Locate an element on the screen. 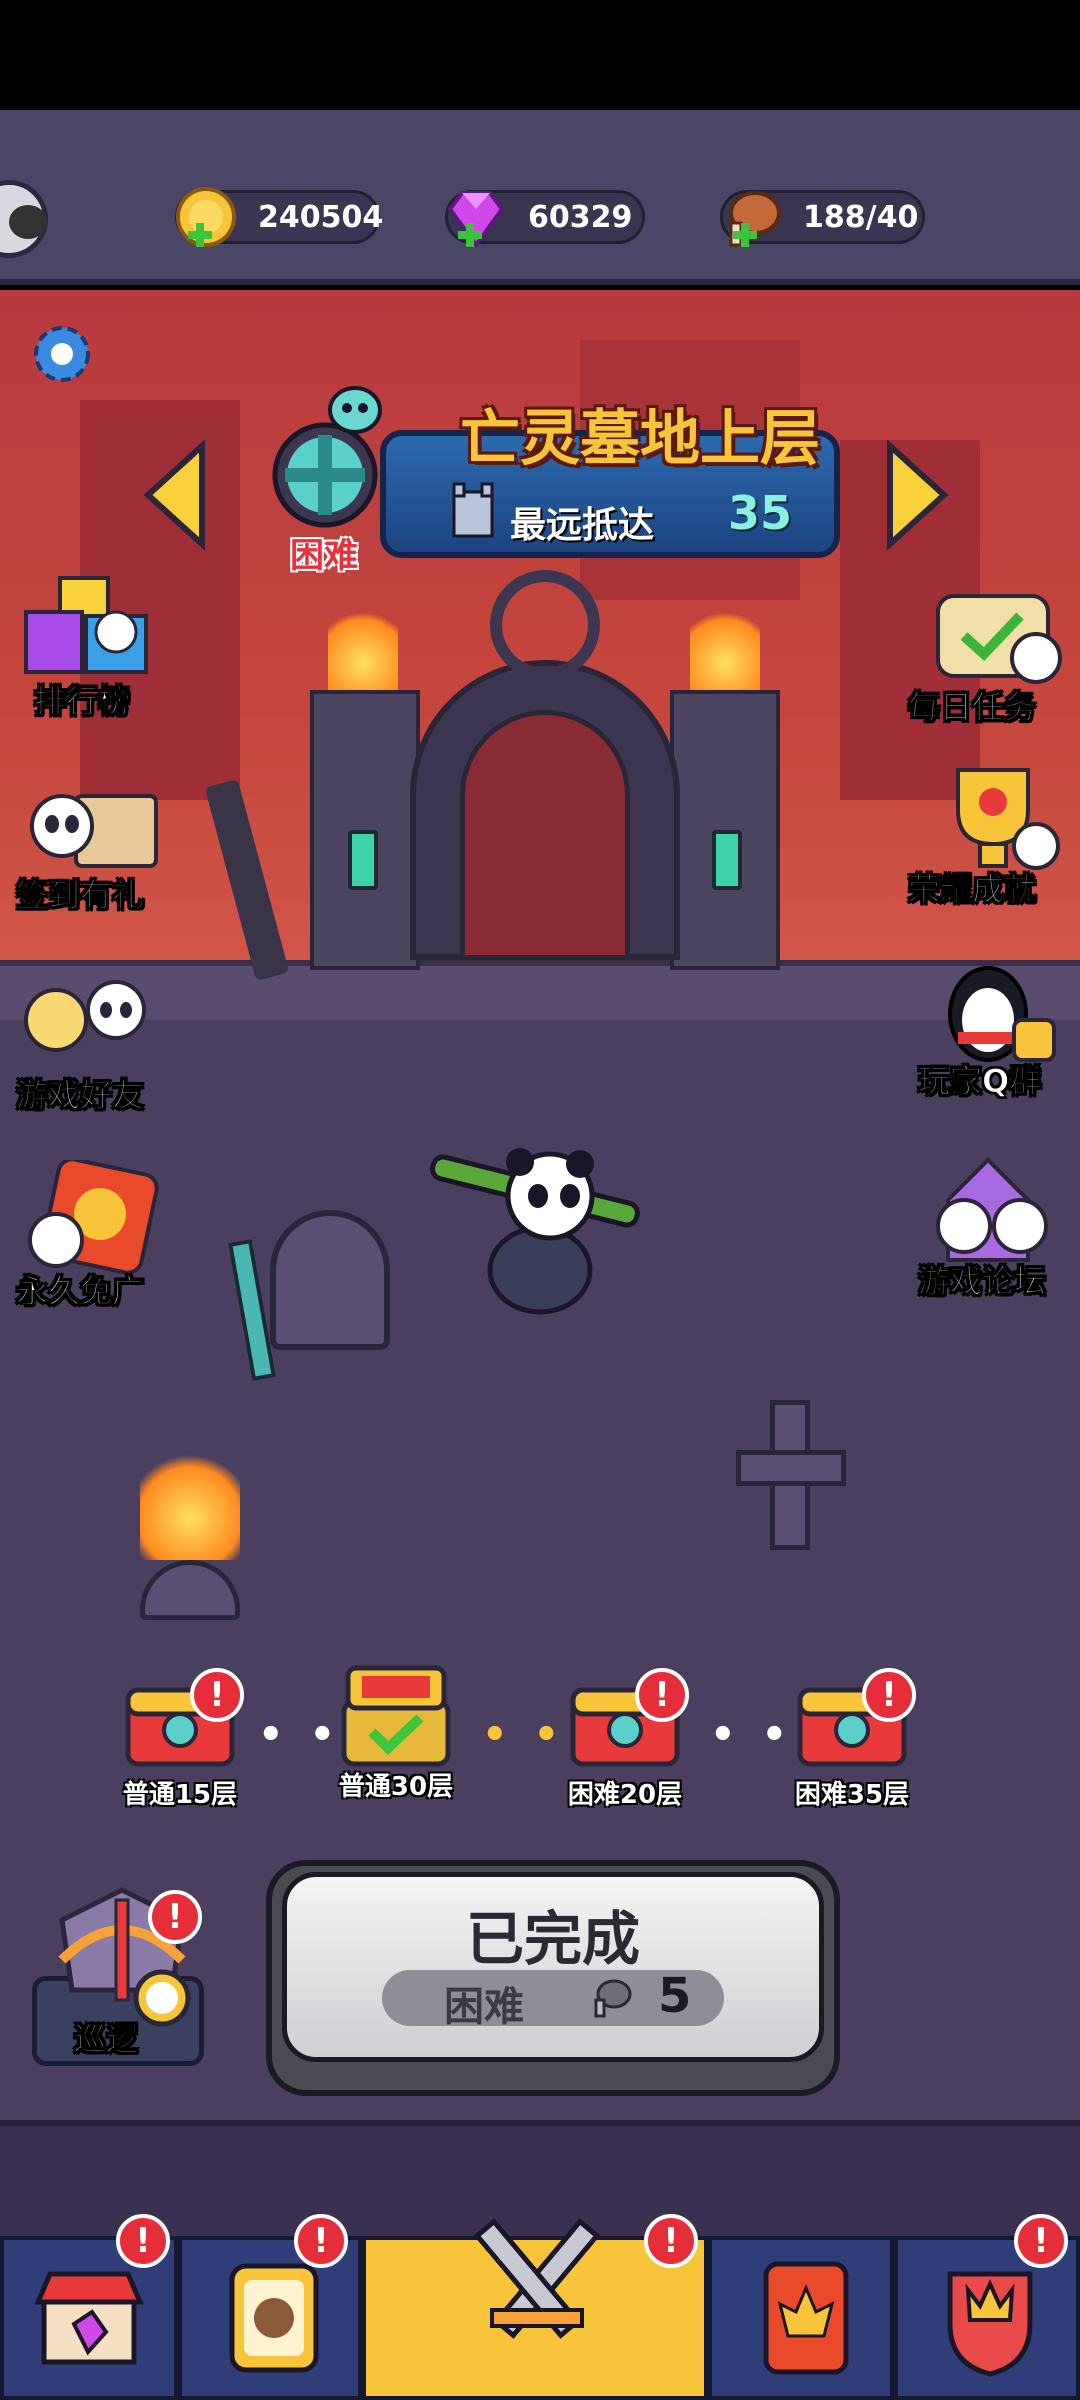 The image size is (1080, 2400). gem-counter: 60329 is located at coordinates (545, 219).